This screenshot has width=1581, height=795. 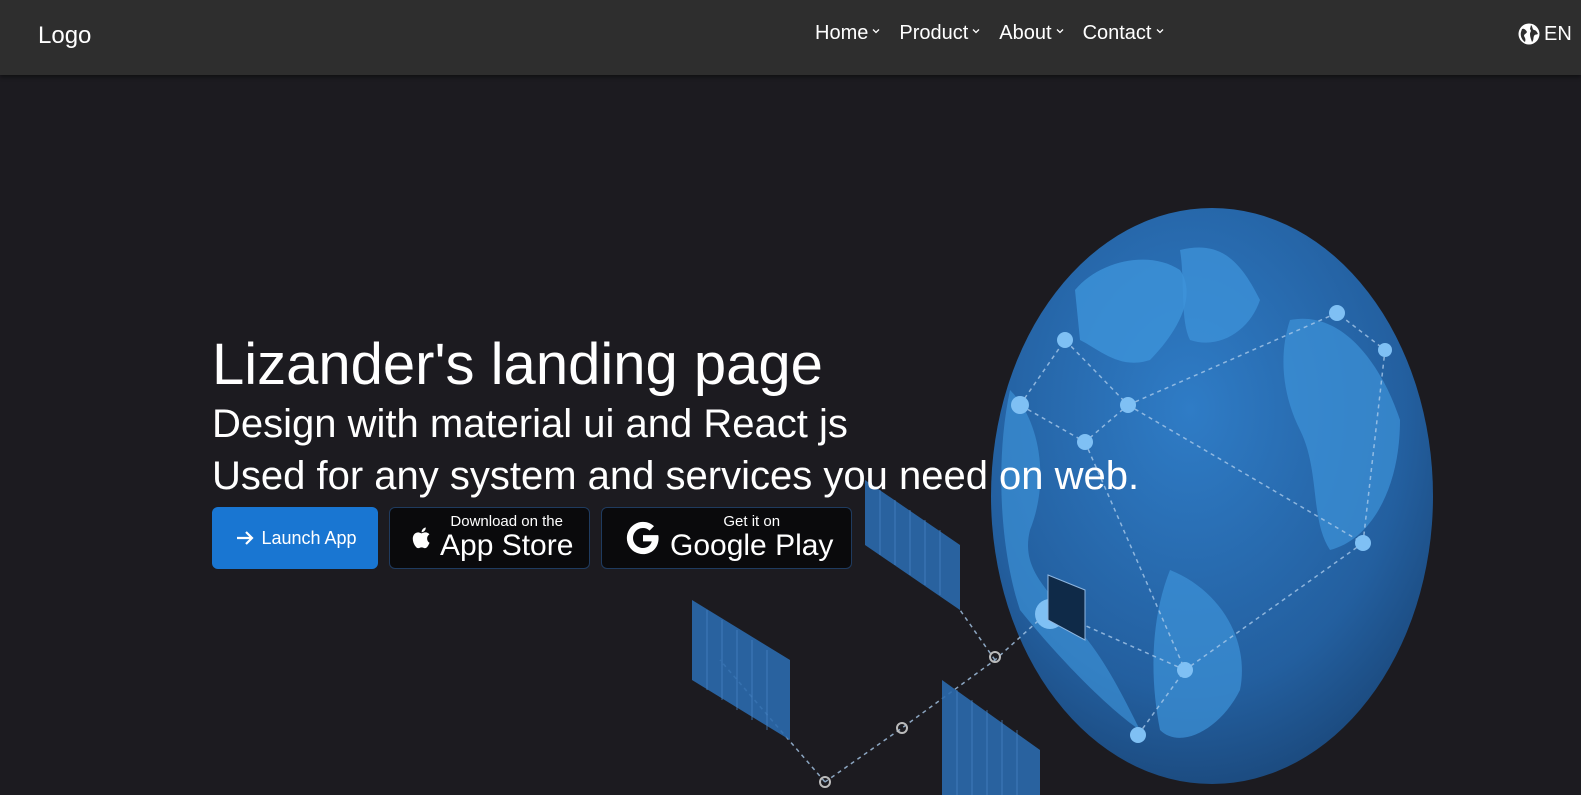 I want to click on nav-item-product: Product, so click(x=940, y=33).